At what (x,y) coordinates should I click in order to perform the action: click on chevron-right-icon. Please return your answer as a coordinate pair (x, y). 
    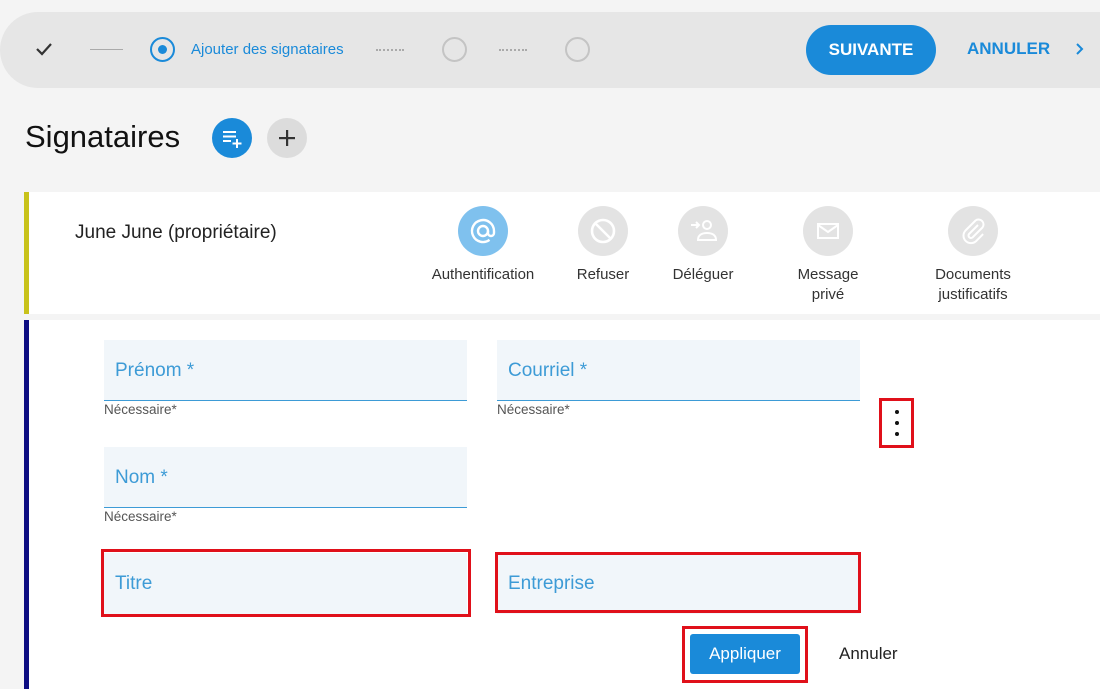
    Looking at the image, I should click on (1080, 49).